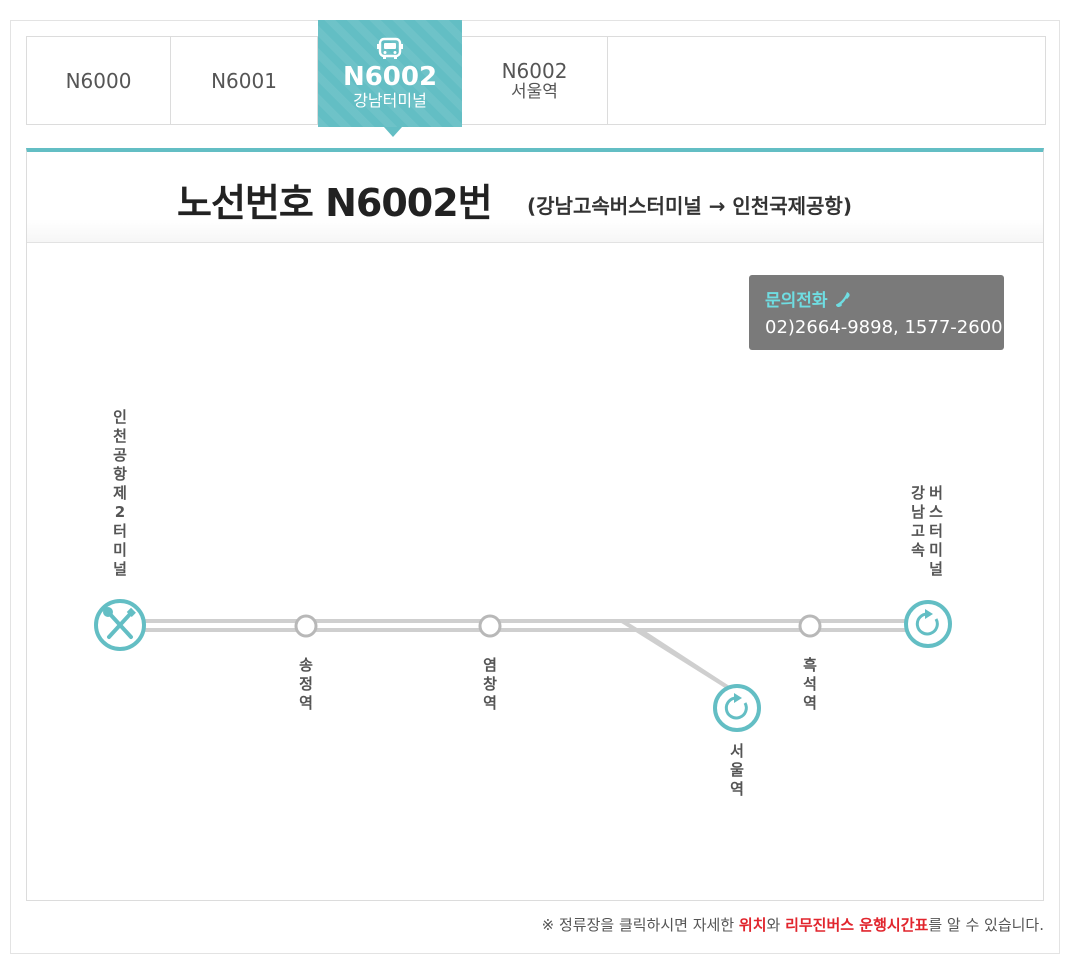 The width and height of the screenshot is (1072, 963). What do you see at coordinates (857, 925) in the screenshot?
I see `footer-timetable: 리무진버스 운행시간표` at bounding box center [857, 925].